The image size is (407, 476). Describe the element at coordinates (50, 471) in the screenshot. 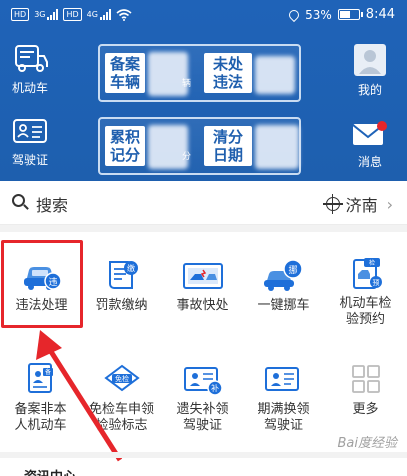

I see `section-title: 资讯中心` at that location.